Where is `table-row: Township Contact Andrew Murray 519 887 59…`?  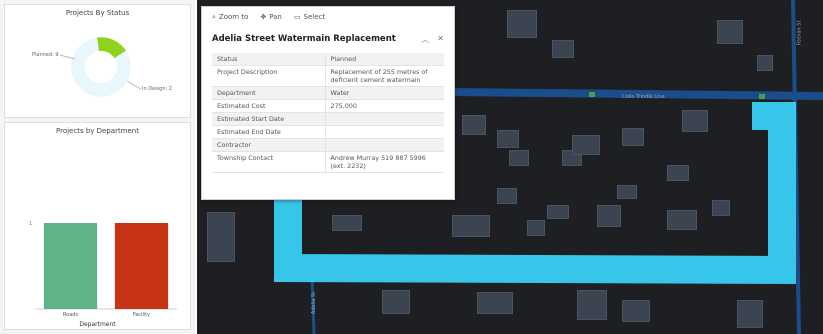 table-row: Township Contact Andrew Murray 519 887 59… is located at coordinates (328, 162).